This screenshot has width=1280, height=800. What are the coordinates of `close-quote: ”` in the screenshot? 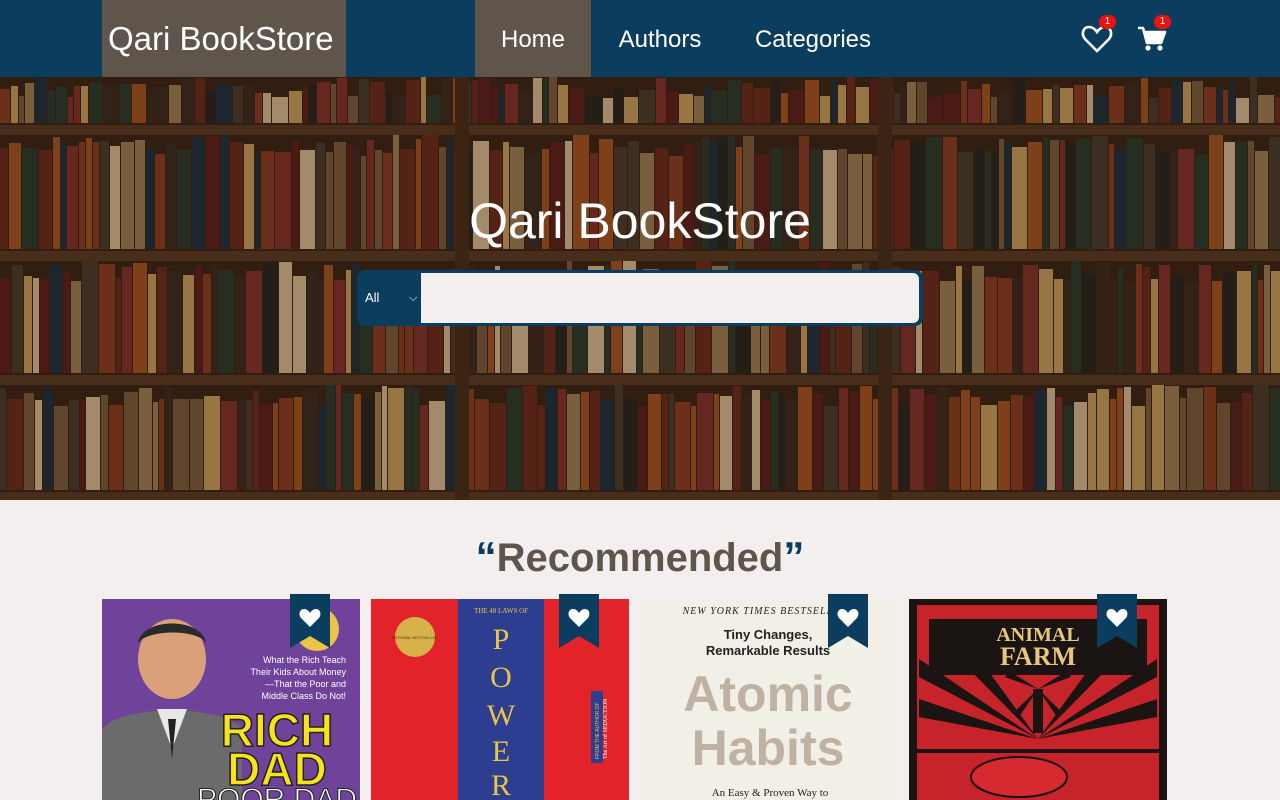 It's located at (794, 556).